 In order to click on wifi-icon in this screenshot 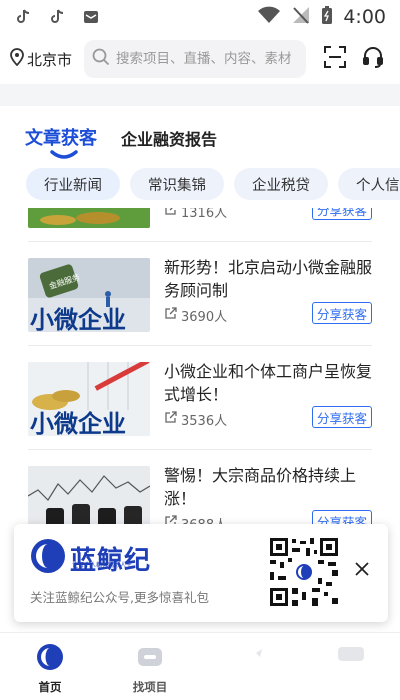, I will do `click(269, 17)`.